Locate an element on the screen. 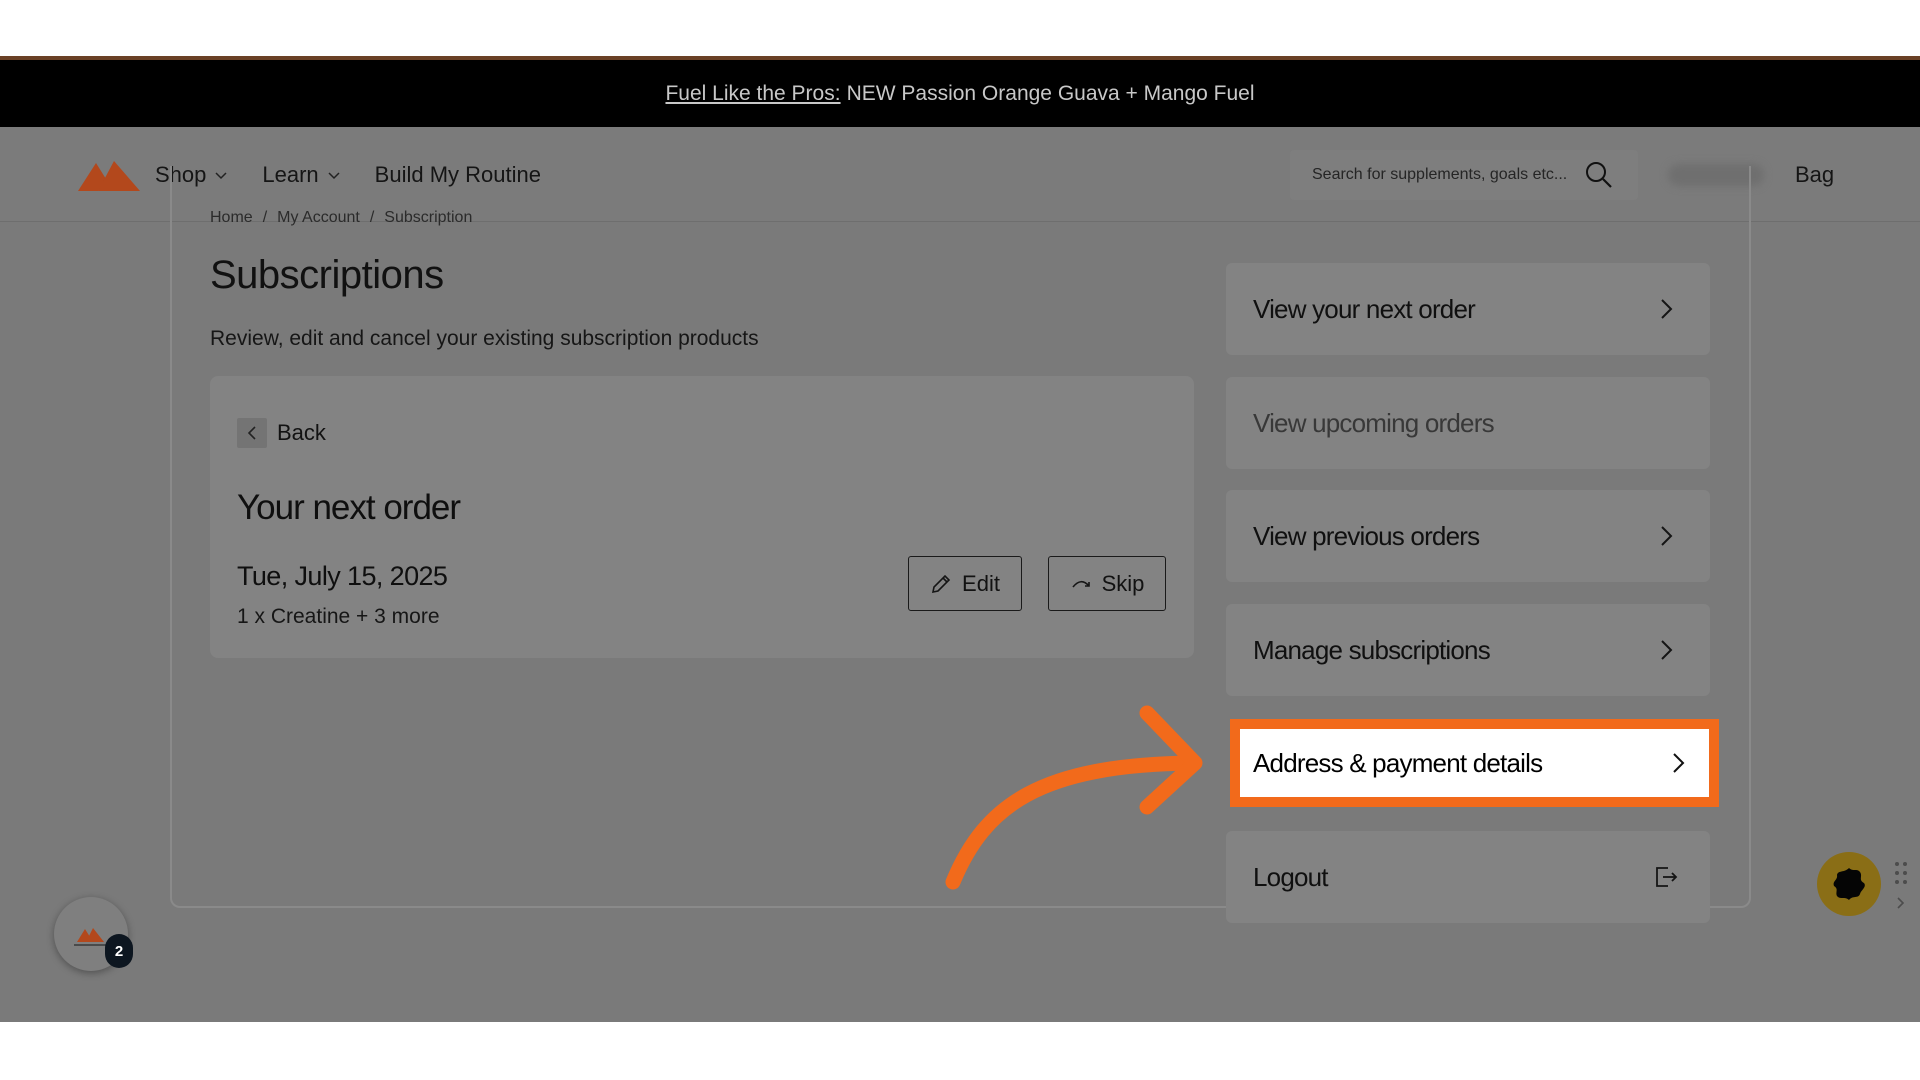 The height and width of the screenshot is (1080, 1920). logout-icon is located at coordinates (1667, 877).